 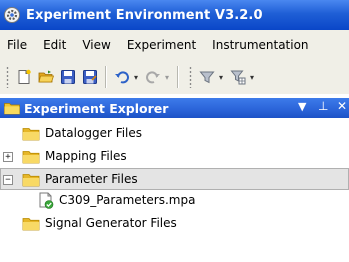 I want to click on tree-node-label: C309_Parameters.mpa, so click(x=127, y=200).